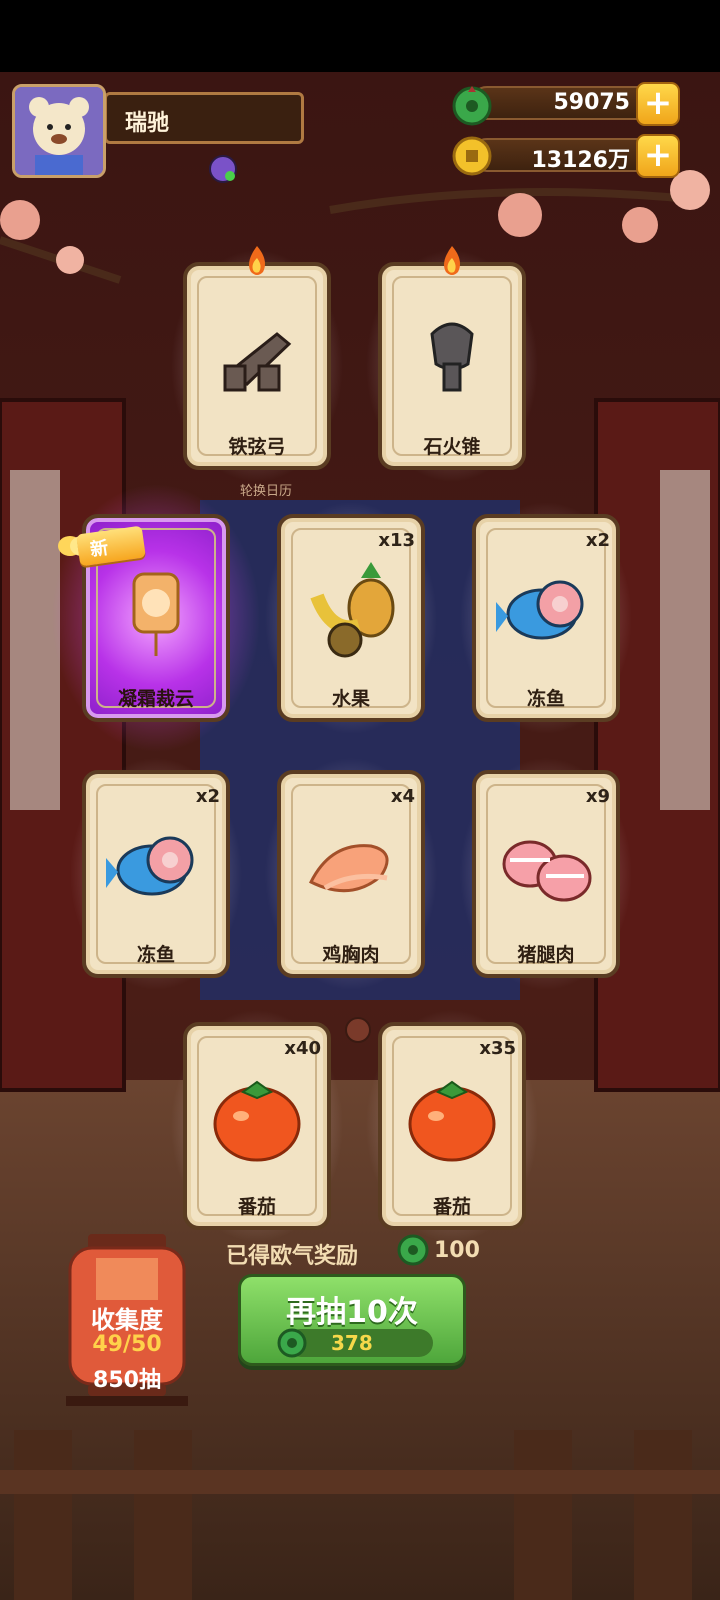 This screenshot has width=720, height=1600. I want to click on draw-cost: 378, so click(352, 1343).